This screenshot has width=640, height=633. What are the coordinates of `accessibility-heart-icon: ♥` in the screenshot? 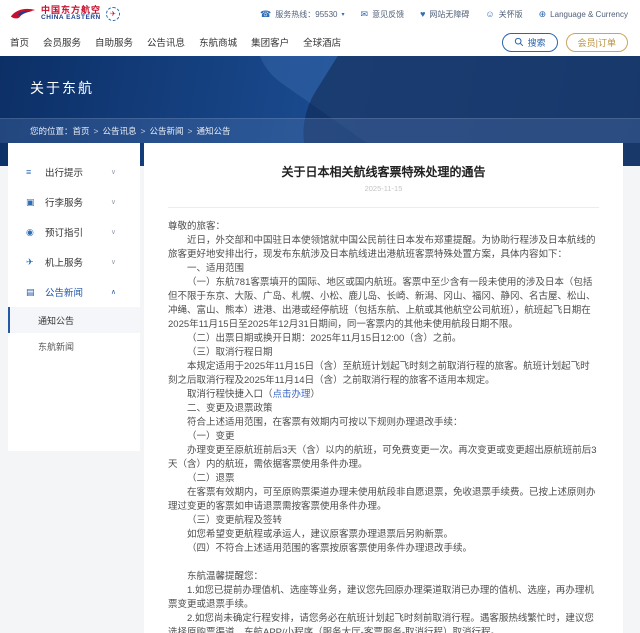 It's located at (423, 13).